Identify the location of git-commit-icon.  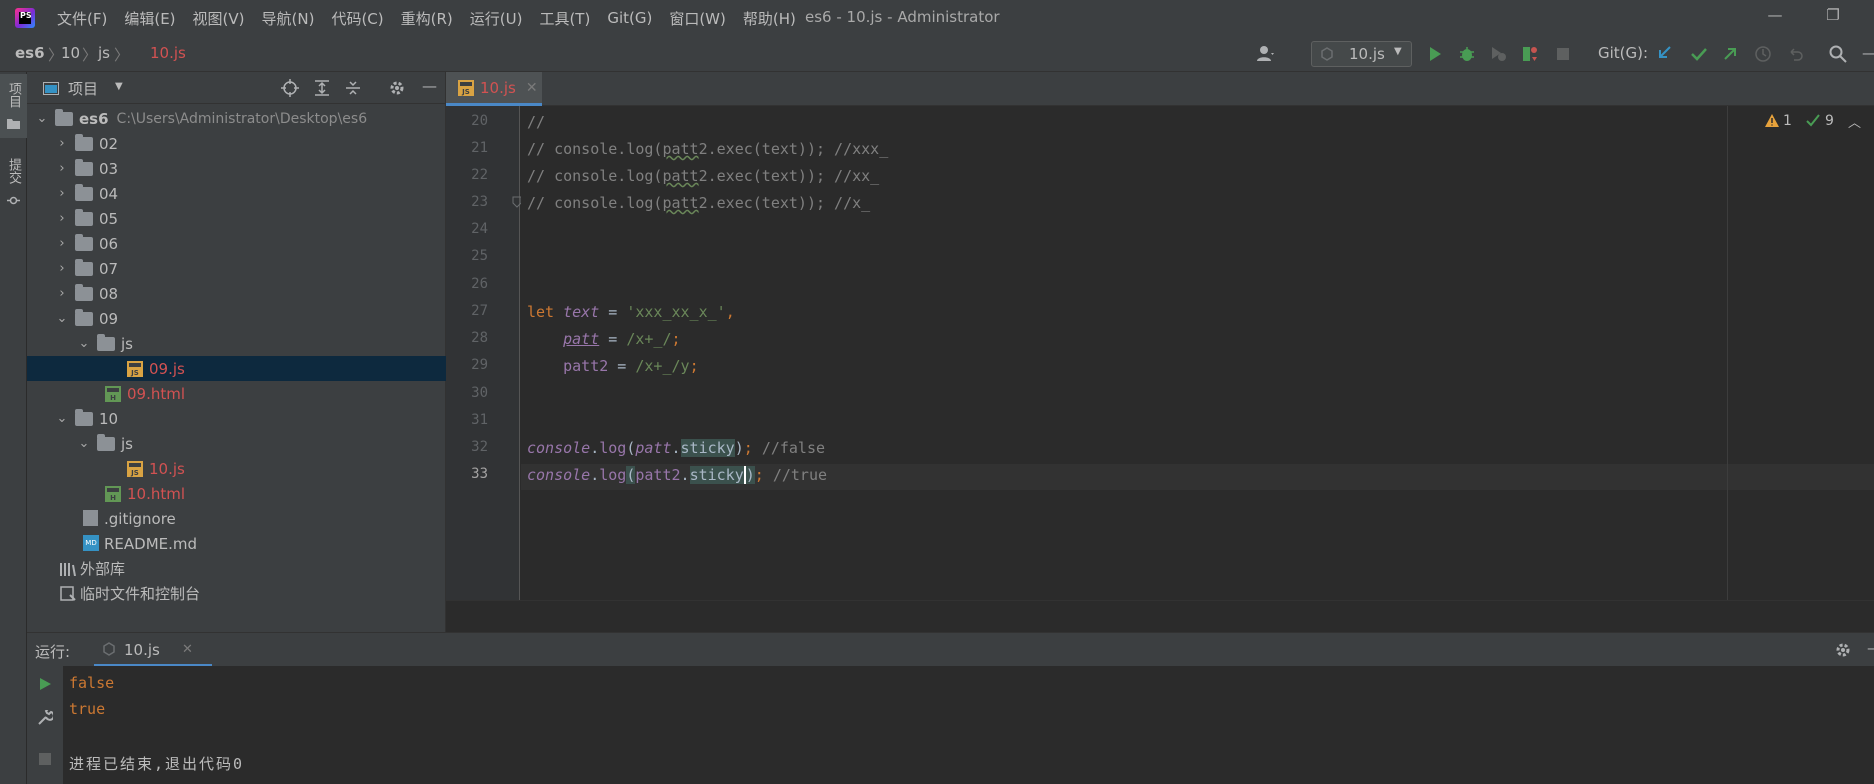
(1699, 54).